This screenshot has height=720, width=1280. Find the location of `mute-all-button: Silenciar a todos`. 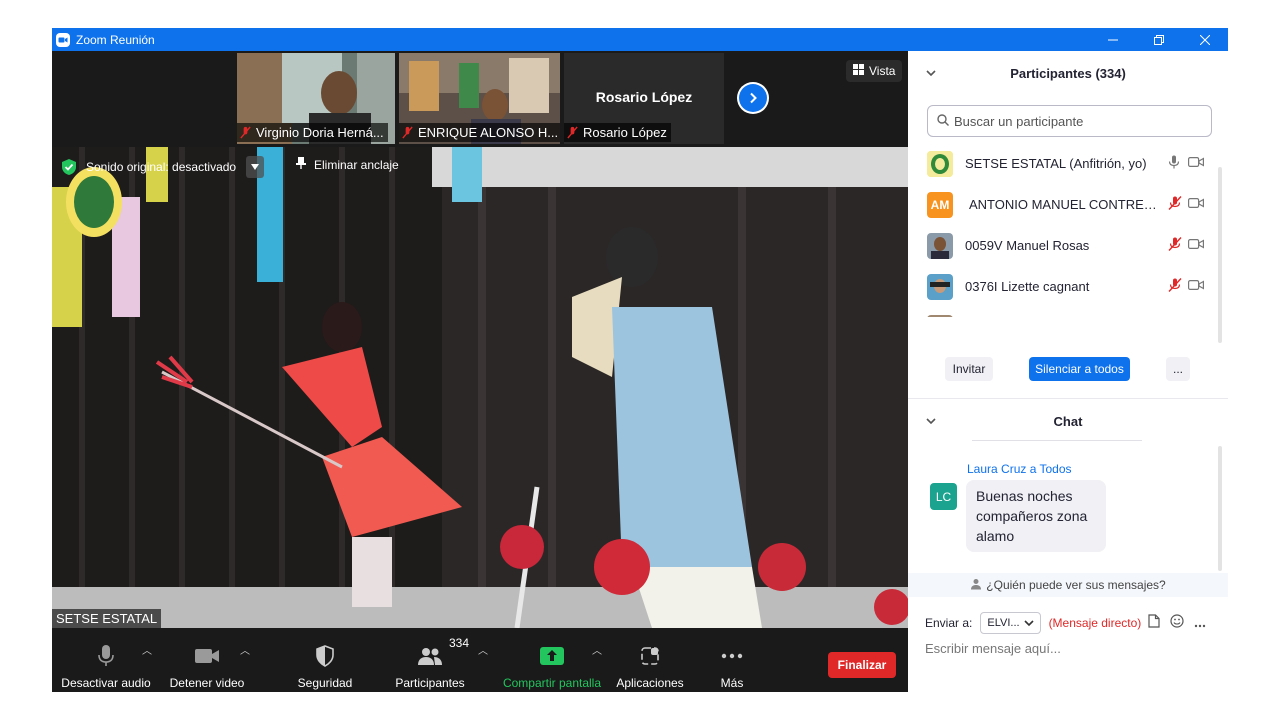

mute-all-button: Silenciar a todos is located at coordinates (1079, 369).